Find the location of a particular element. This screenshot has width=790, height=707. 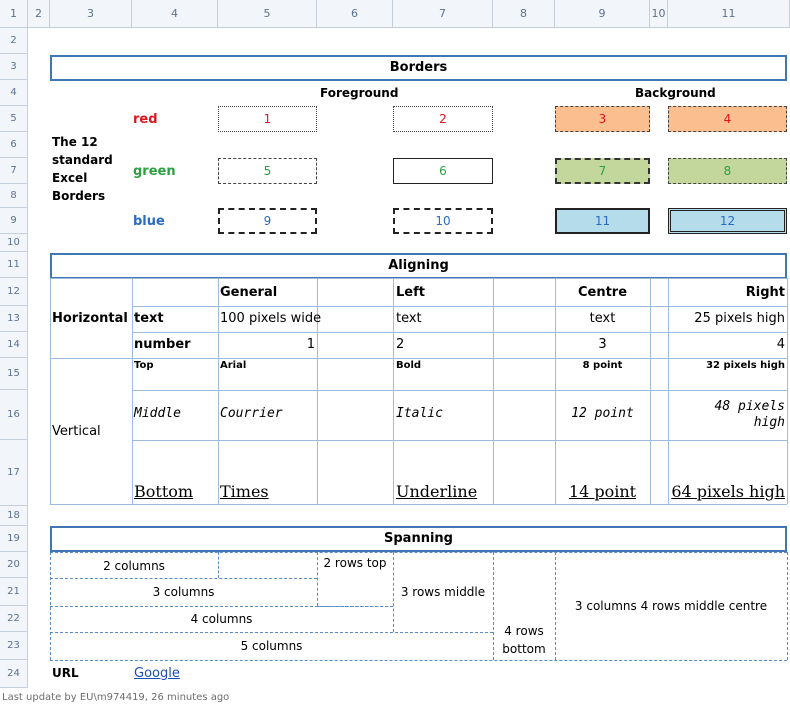

middle-courrier: Courrier is located at coordinates (251, 413).